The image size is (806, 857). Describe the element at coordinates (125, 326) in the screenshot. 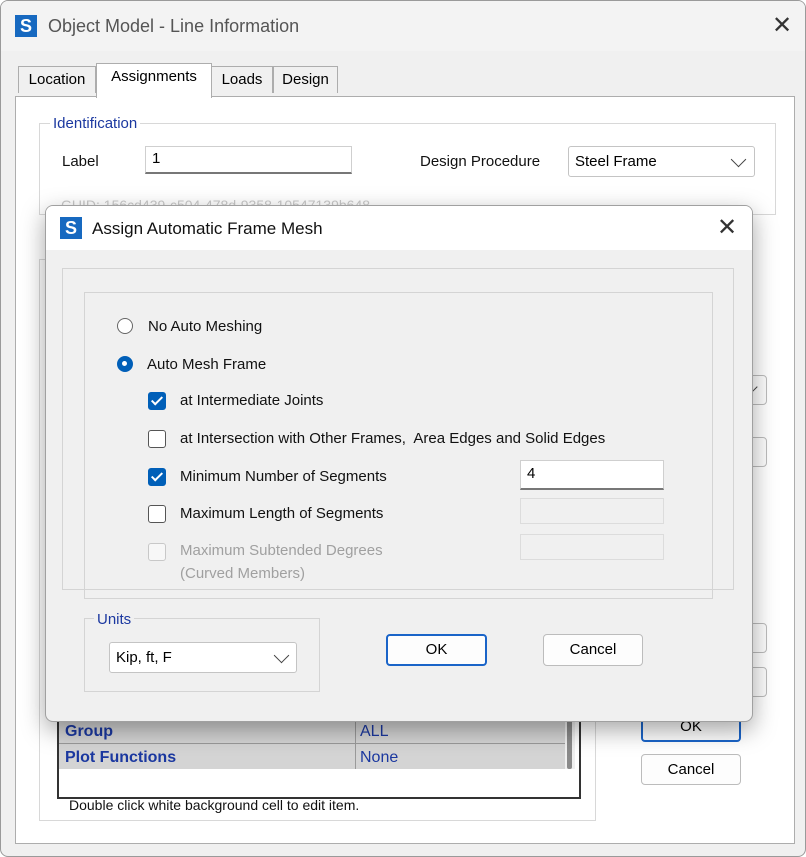

I see `no-auto-meshing-radio` at that location.